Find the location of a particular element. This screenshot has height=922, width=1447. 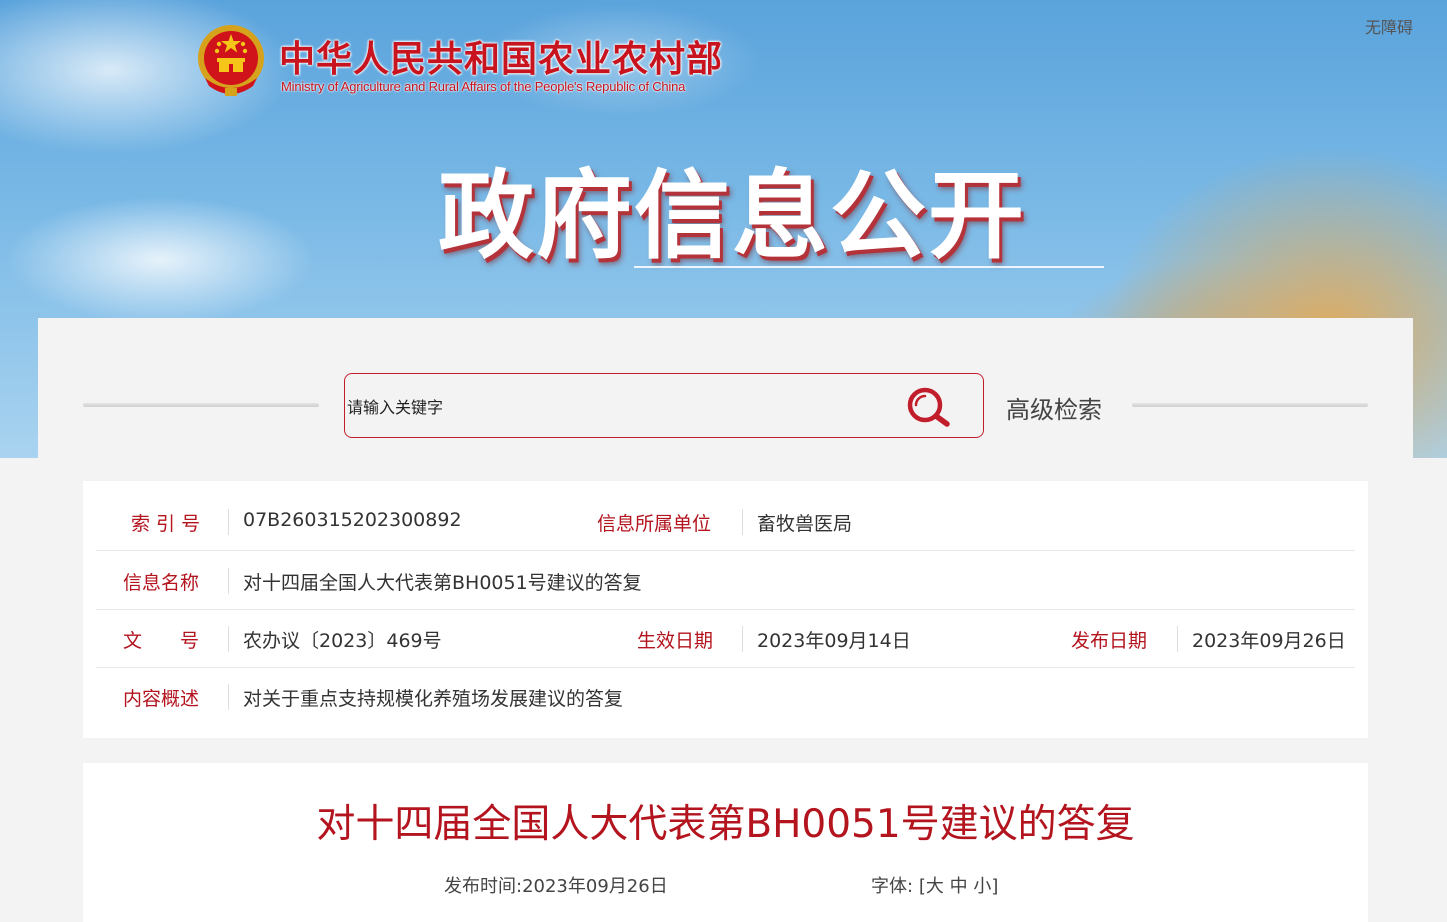

name-value: 对十四届全国人大代表第BH0051号建议的答复 is located at coordinates (442, 583).